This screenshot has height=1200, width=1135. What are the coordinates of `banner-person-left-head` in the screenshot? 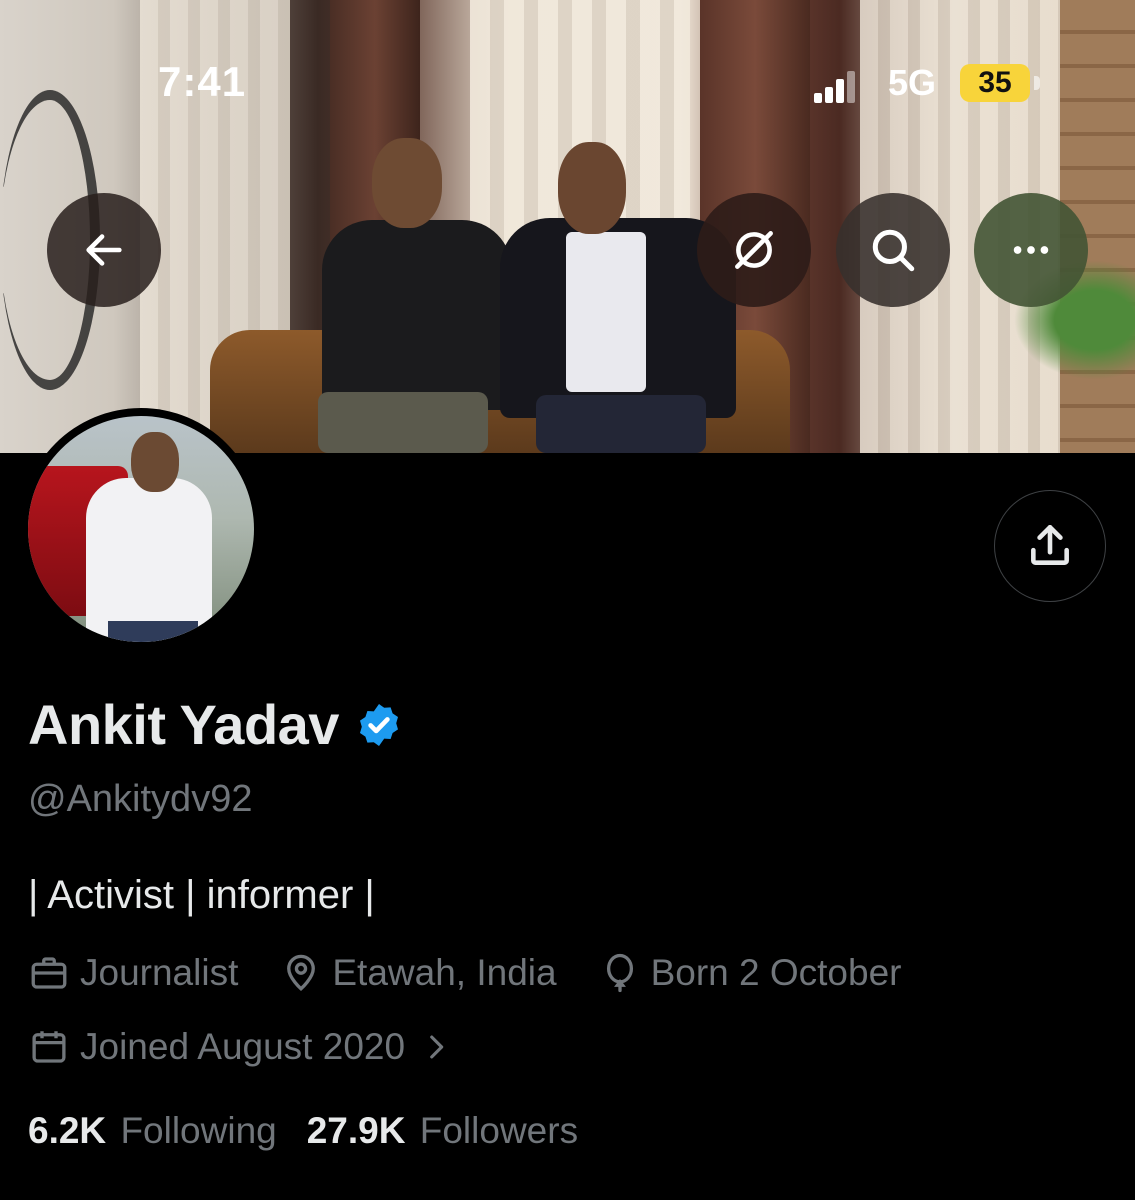 It's located at (407, 183).